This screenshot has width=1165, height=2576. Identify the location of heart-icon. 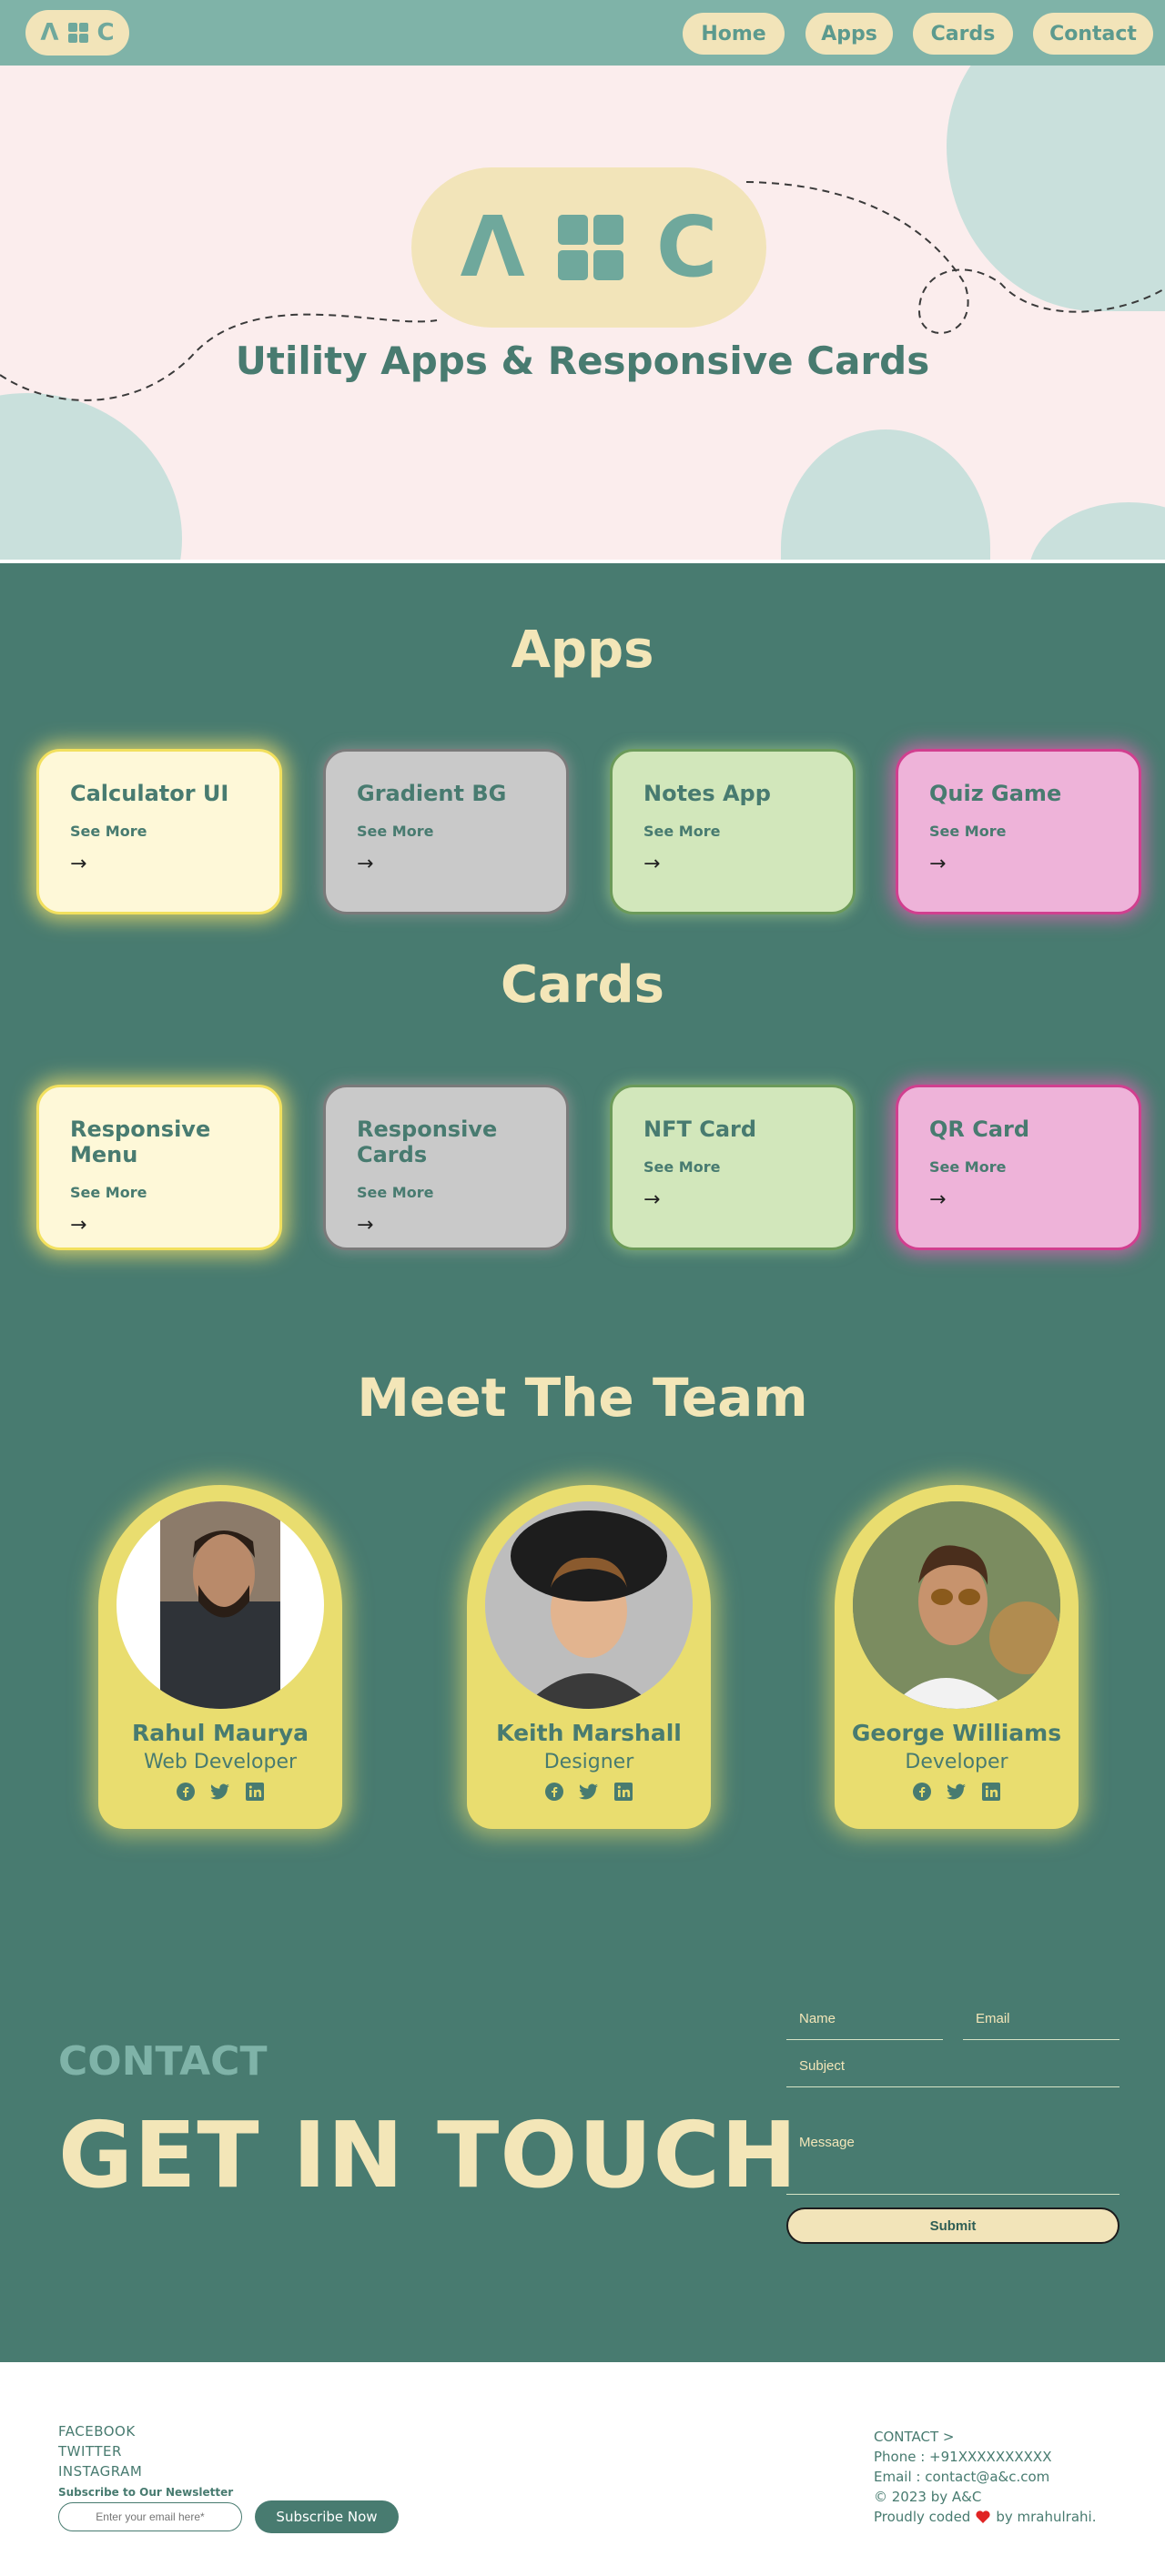
(983, 2516).